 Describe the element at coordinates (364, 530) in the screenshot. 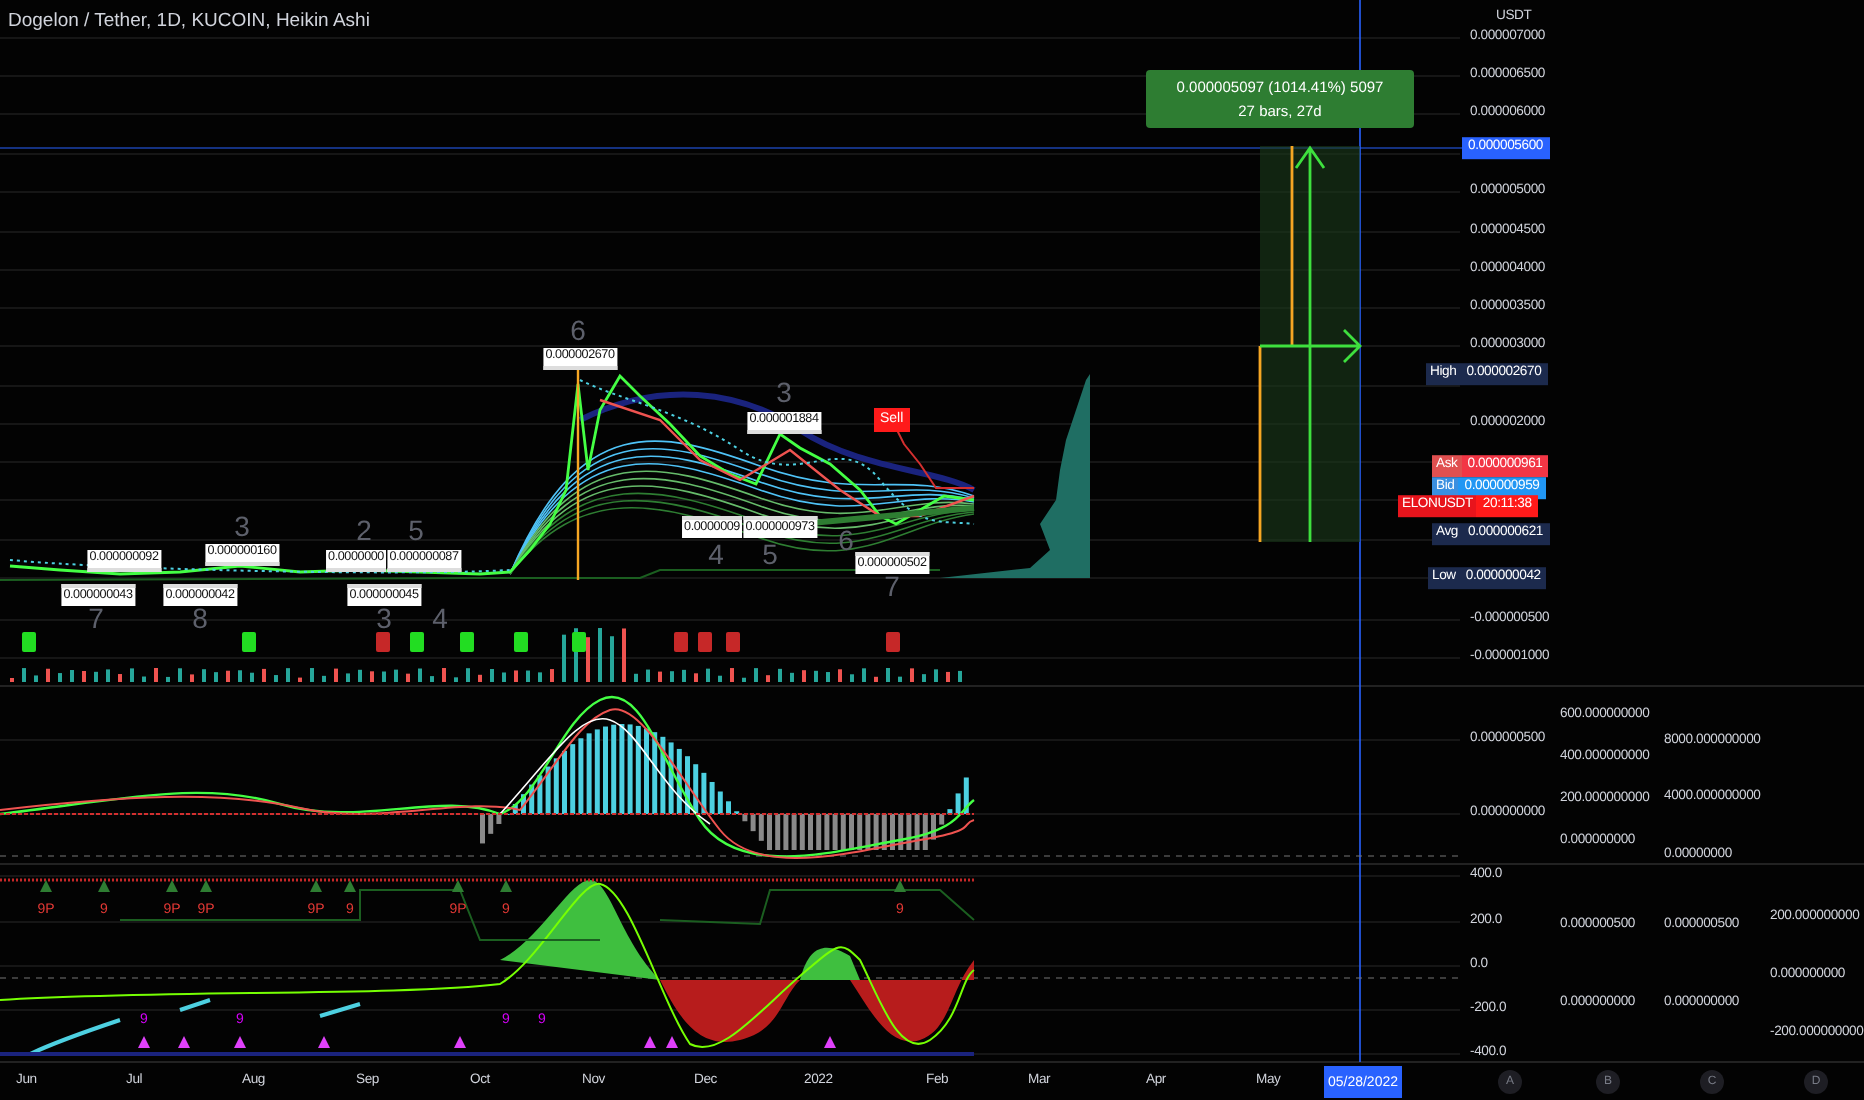

I see `wave-number: 2` at that location.